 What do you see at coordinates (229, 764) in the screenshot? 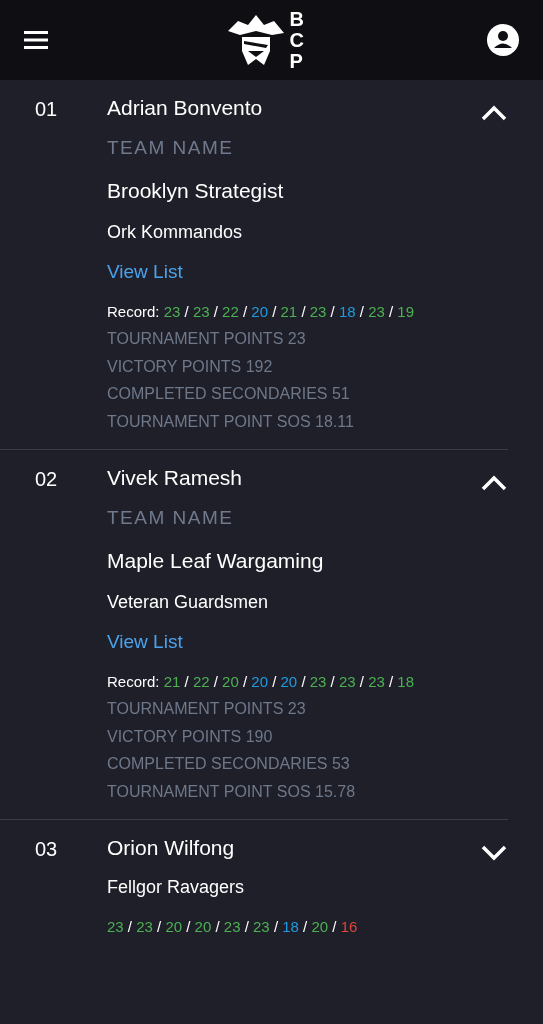
I see `stat-line: COMPLETED SECONDARIES 53` at bounding box center [229, 764].